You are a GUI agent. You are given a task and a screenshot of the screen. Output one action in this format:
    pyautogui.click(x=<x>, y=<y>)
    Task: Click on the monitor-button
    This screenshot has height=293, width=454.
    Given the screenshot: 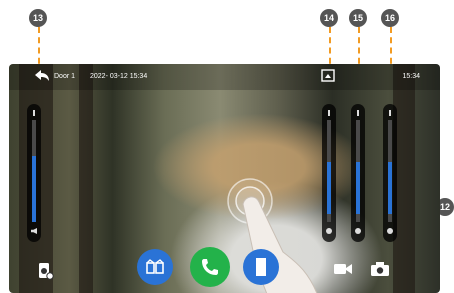 What is the action you would take?
    pyautogui.click(x=46, y=271)
    